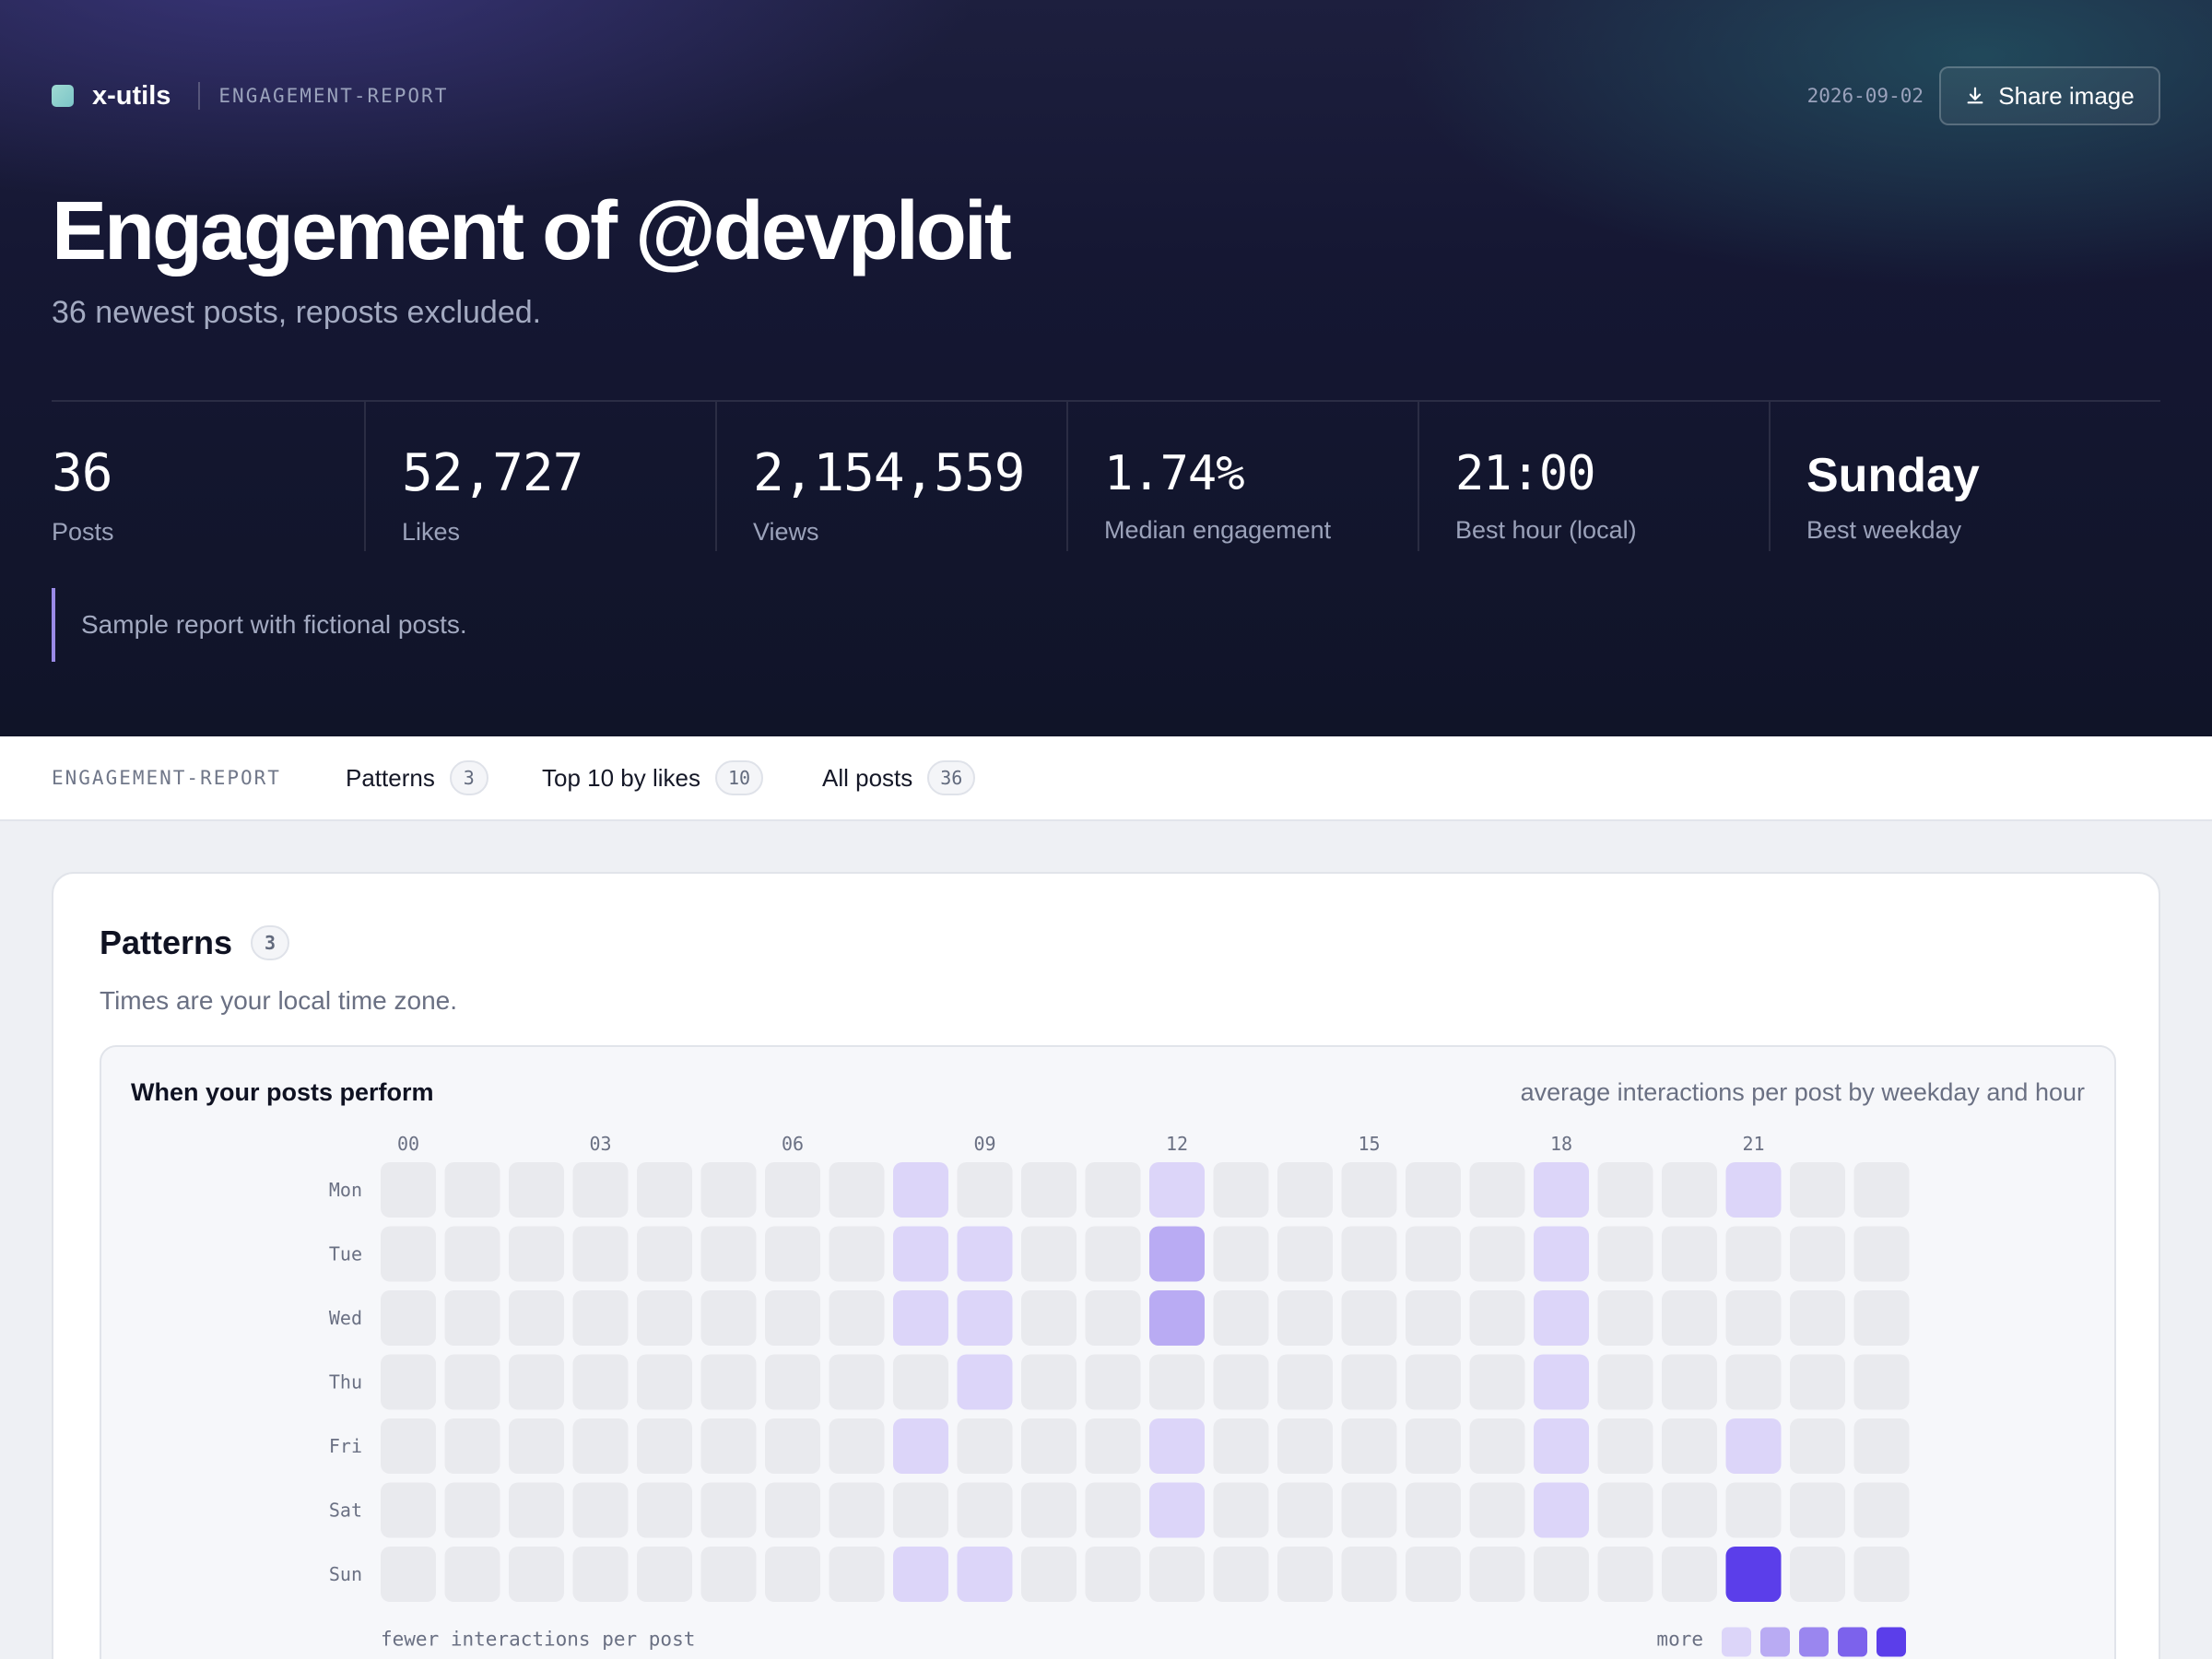 This screenshot has width=2212, height=1659. Describe the element at coordinates (1177, 1144) in the screenshot. I see `hour-tick-label: 12` at that location.